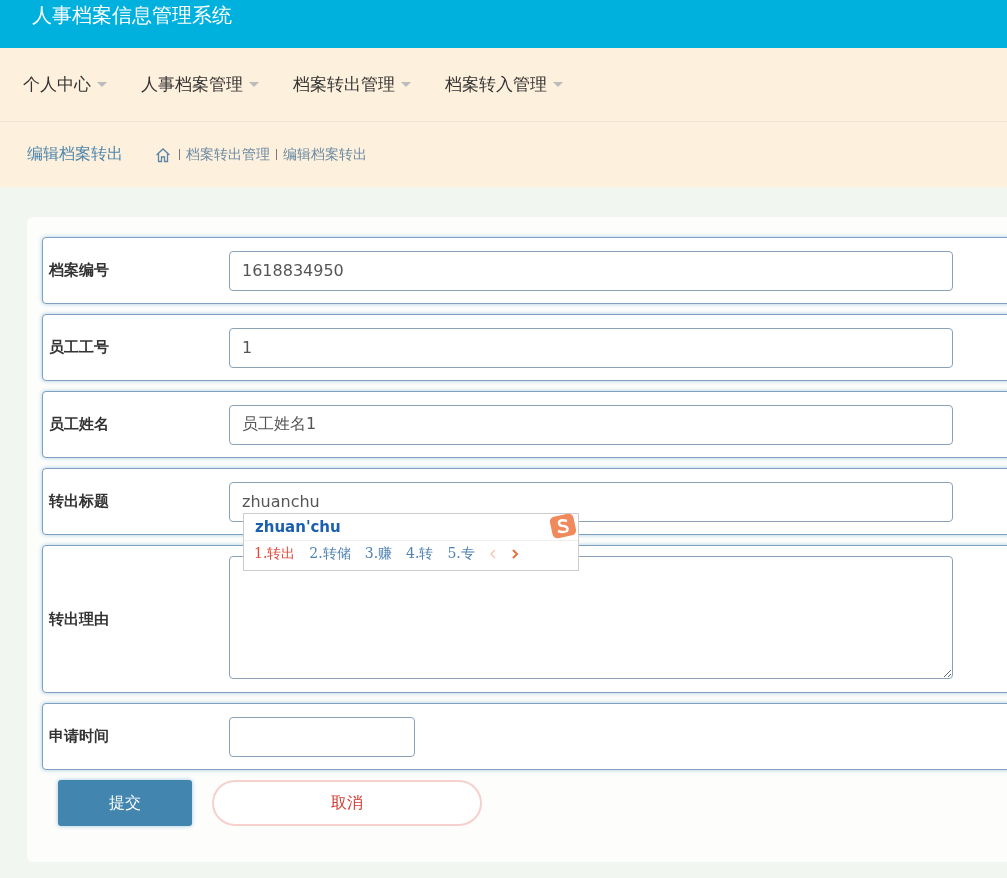 The height and width of the screenshot is (878, 1007). Describe the element at coordinates (514, 553) in the screenshot. I see `chevron-right-icon` at that location.